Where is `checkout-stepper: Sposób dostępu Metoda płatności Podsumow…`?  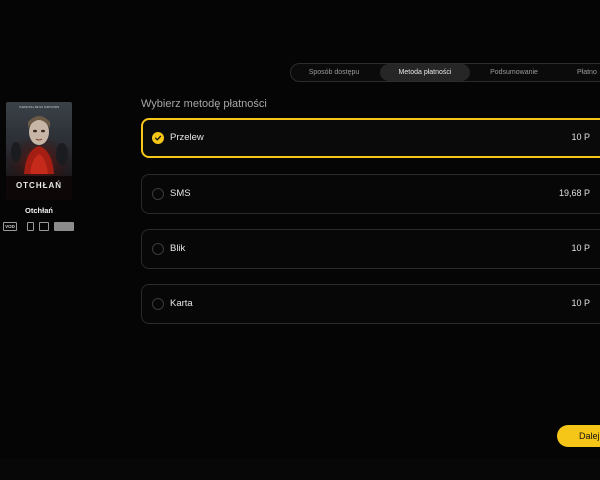
checkout-stepper: Sposób dostępu Metoda płatności Podsumow… is located at coordinates (445, 72).